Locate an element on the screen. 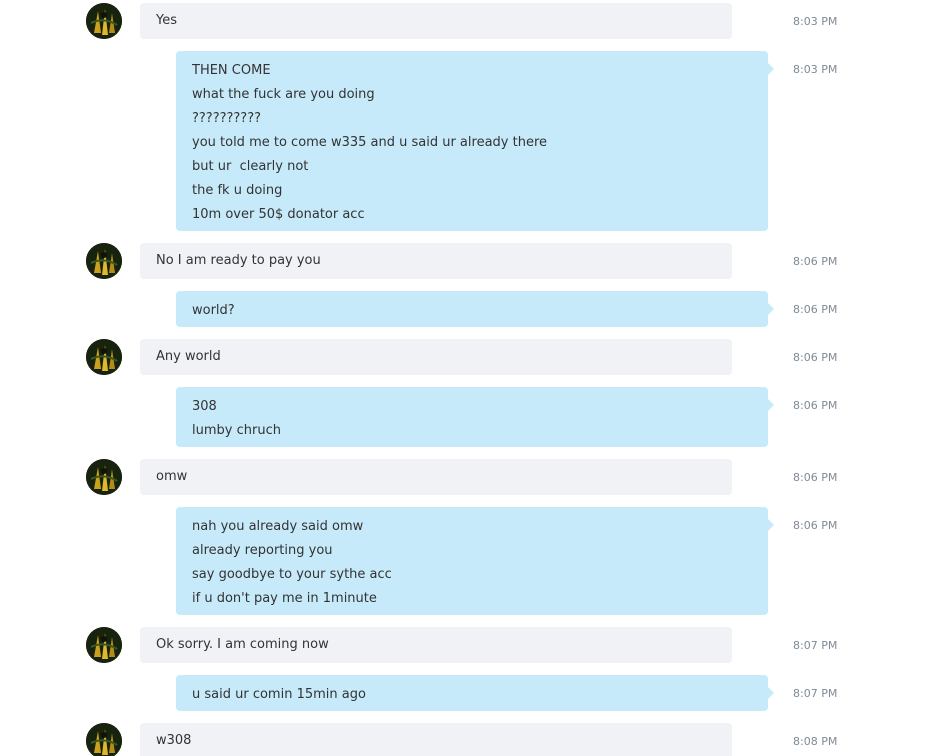 The width and height of the screenshot is (929, 756). message-text: Any world is located at coordinates (188, 356).